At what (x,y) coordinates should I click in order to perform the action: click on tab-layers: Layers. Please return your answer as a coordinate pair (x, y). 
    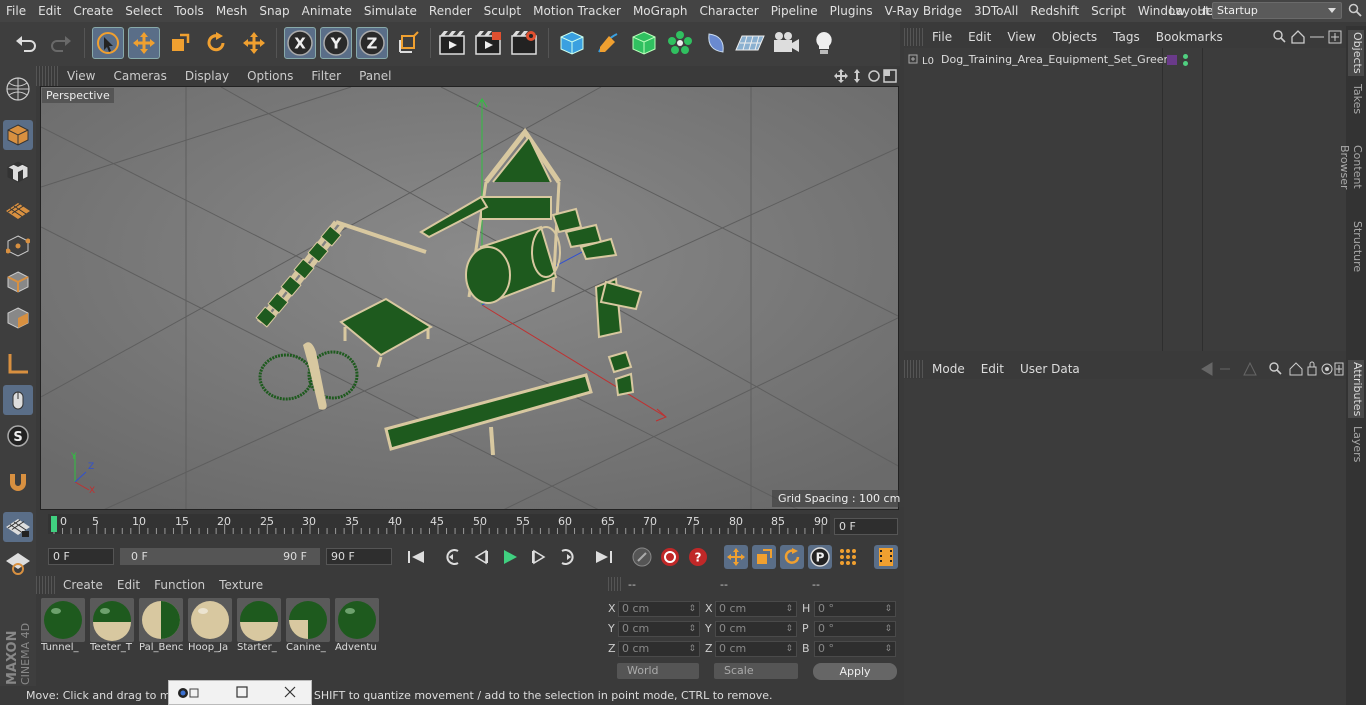
    Looking at the image, I should click on (1356, 444).